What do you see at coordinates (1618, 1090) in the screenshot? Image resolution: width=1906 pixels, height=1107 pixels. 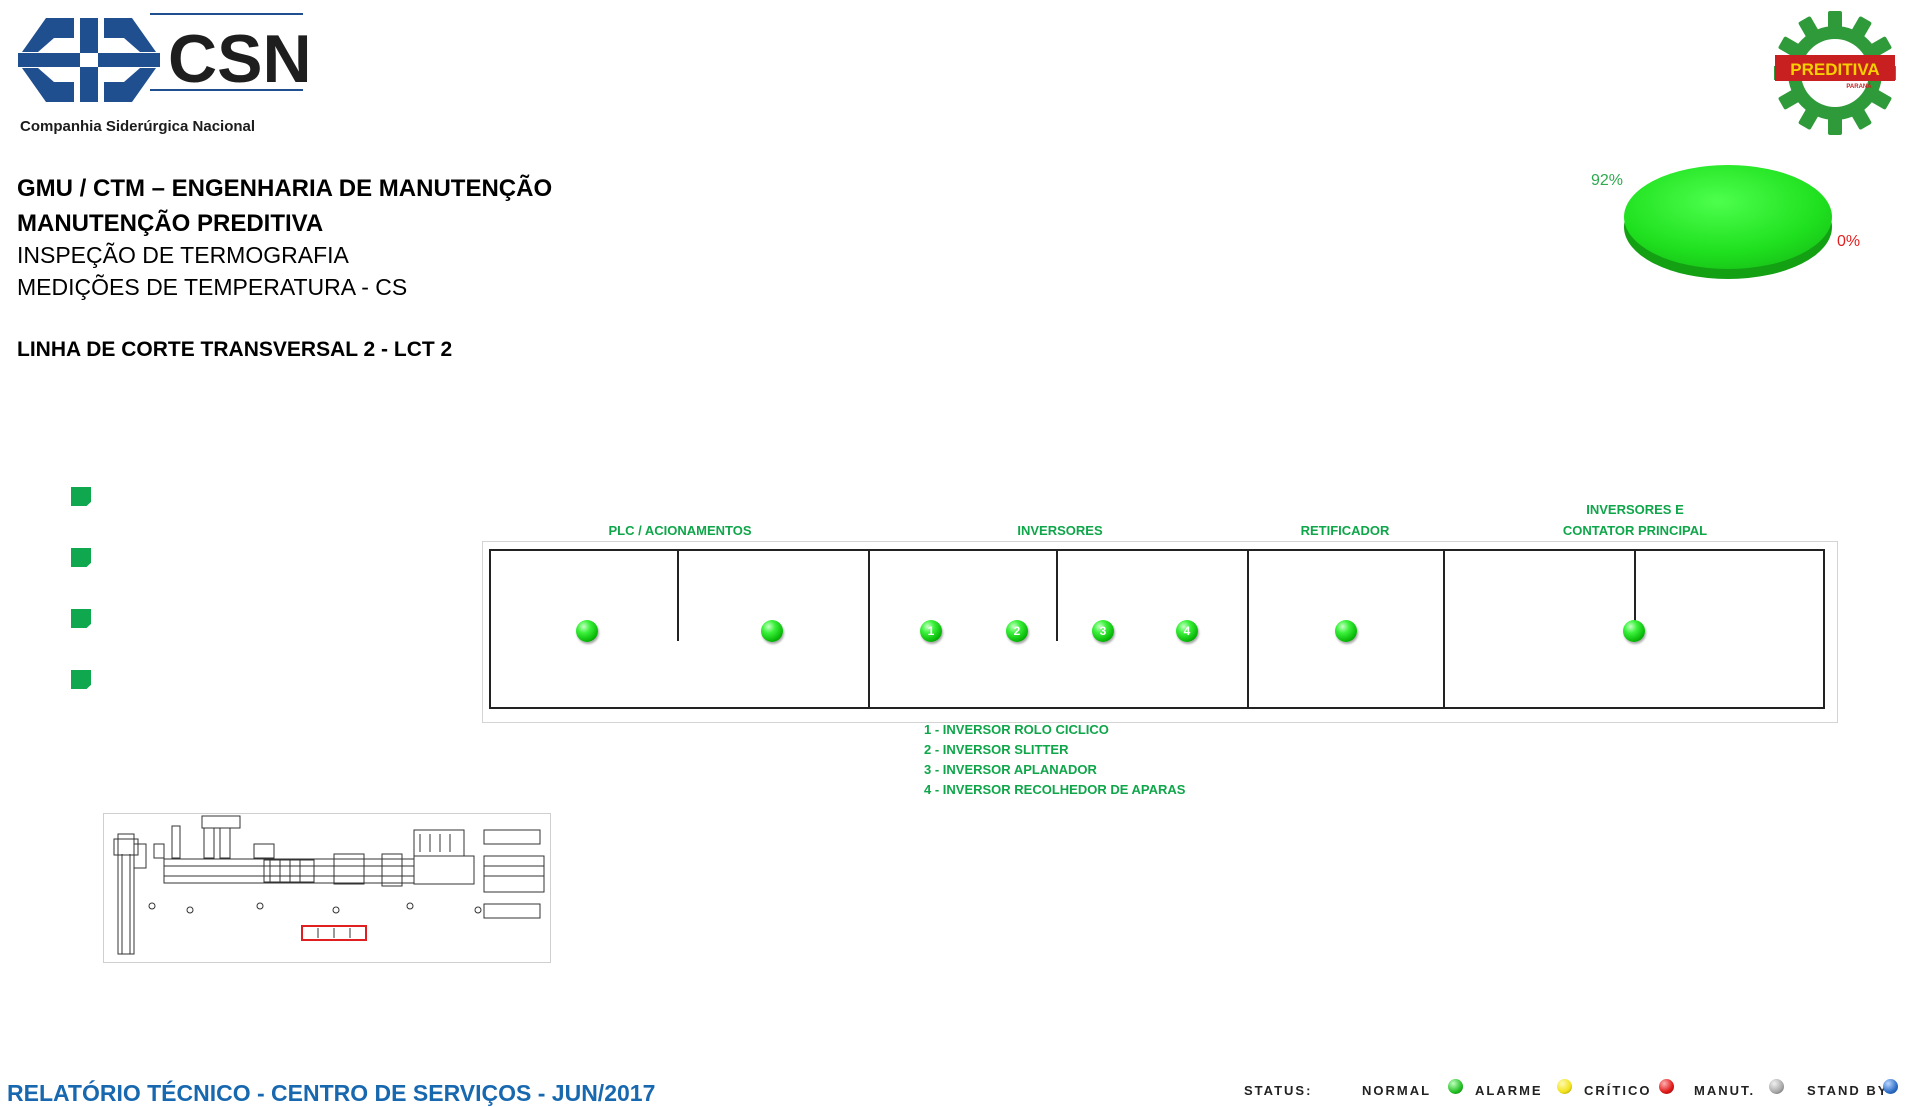 I see `status-critico-label: CRÍTICO` at bounding box center [1618, 1090].